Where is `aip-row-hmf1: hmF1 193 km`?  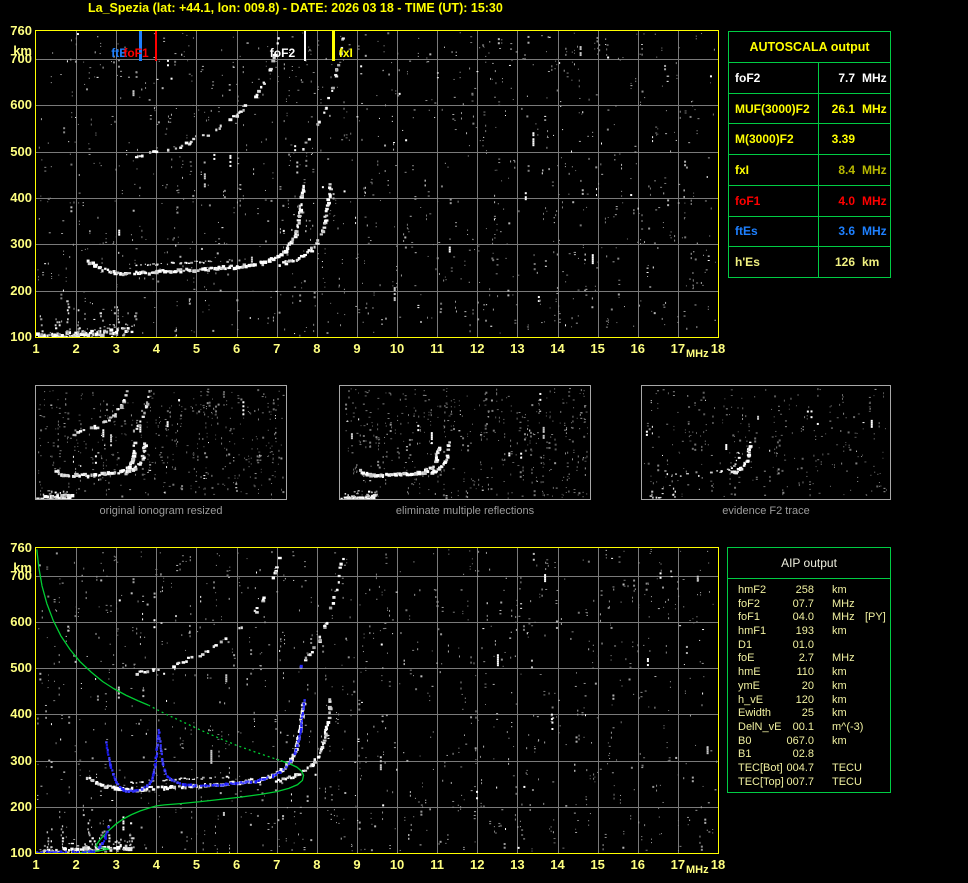
aip-row-hmf1: hmF1 193 km is located at coordinates (809, 632).